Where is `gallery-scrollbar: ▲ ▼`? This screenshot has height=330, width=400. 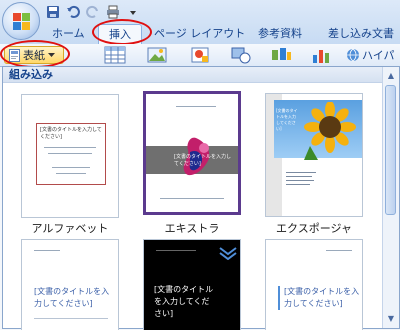
gallery-scrollbar: ▲ ▼ is located at coordinates (390, 197).